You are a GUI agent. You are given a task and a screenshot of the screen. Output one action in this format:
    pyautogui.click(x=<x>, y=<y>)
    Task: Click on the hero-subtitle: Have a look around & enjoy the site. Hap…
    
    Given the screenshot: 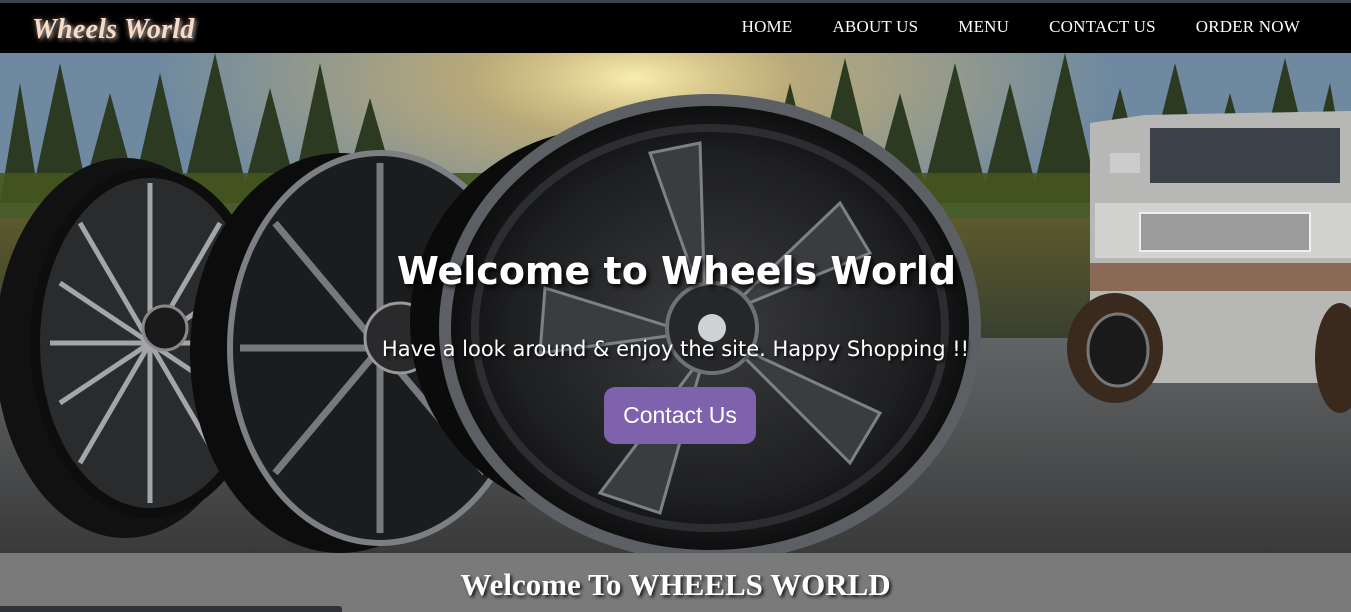 What is the action you would take?
    pyautogui.click(x=675, y=349)
    